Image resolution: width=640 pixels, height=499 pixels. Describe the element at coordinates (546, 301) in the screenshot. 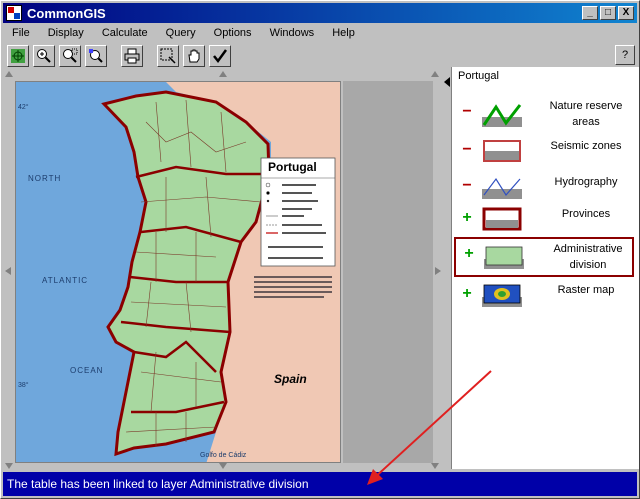

I see `legend-row-raster-map: + Raster map` at that location.